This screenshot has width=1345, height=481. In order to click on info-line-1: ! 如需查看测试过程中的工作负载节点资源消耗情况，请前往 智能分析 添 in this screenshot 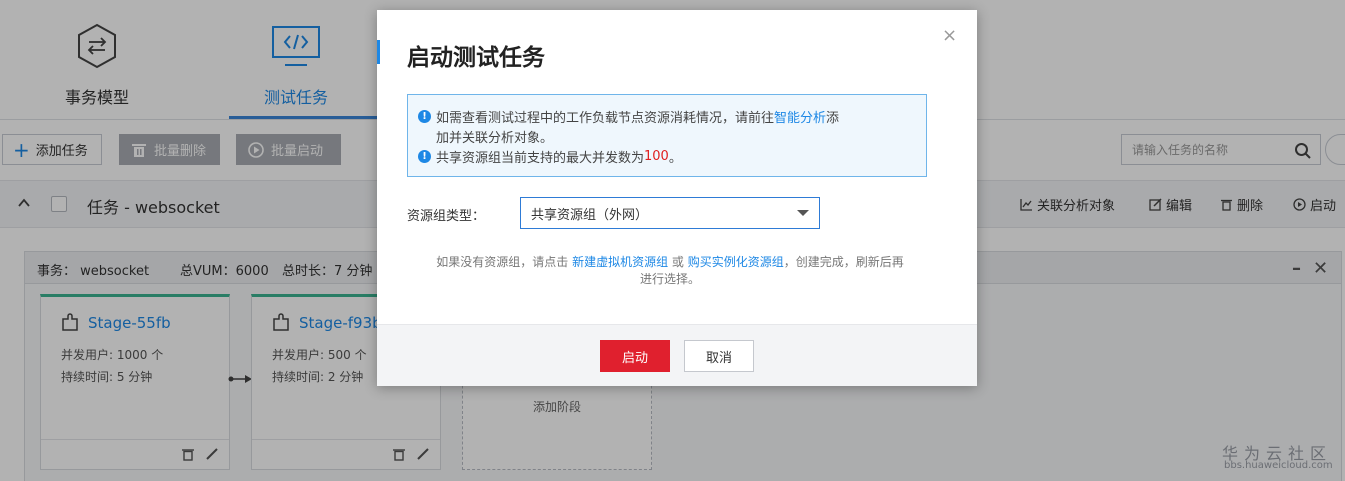, I will do `click(628, 116)`.